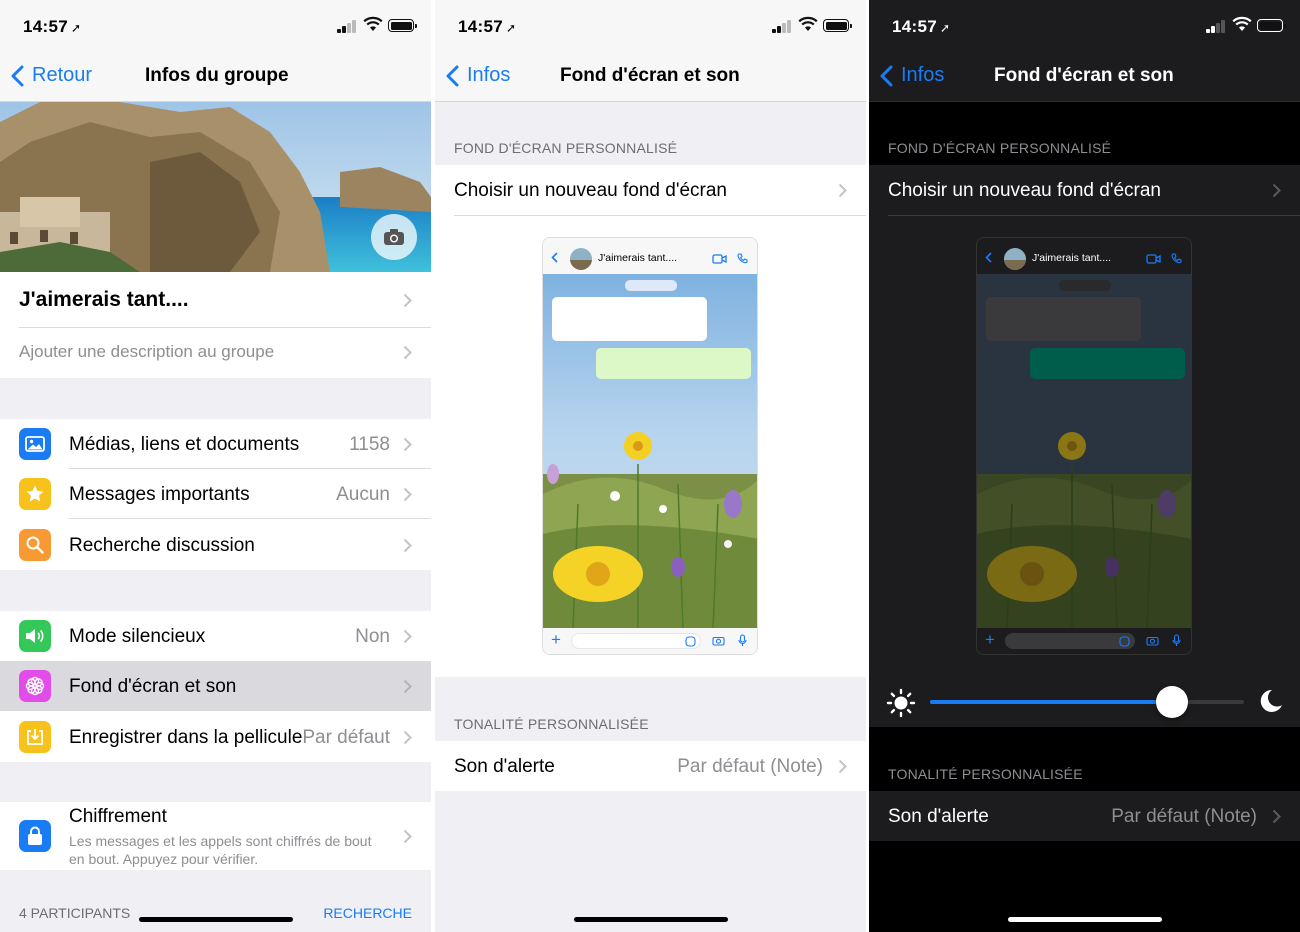 The image size is (1300, 932). What do you see at coordinates (750, 766) in the screenshot?
I see `alert-value: Par défaut (Note)` at bounding box center [750, 766].